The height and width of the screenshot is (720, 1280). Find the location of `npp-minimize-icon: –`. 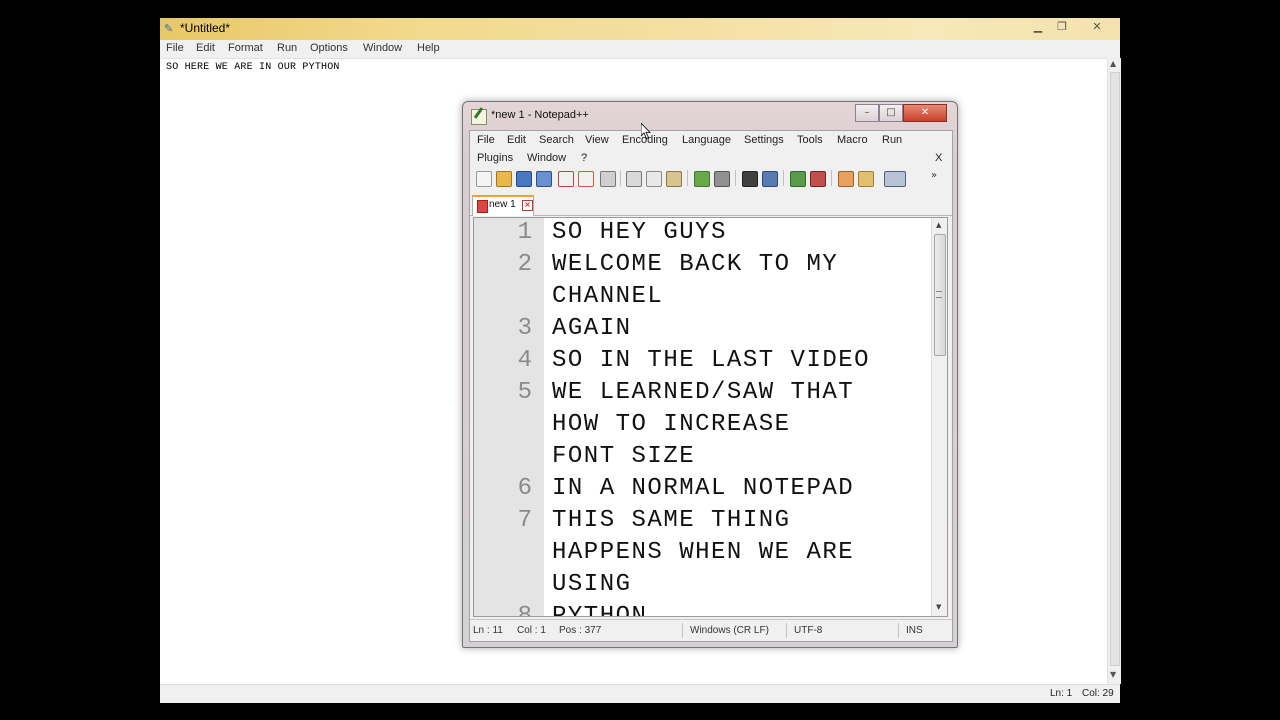

npp-minimize-icon: – is located at coordinates (867, 113).